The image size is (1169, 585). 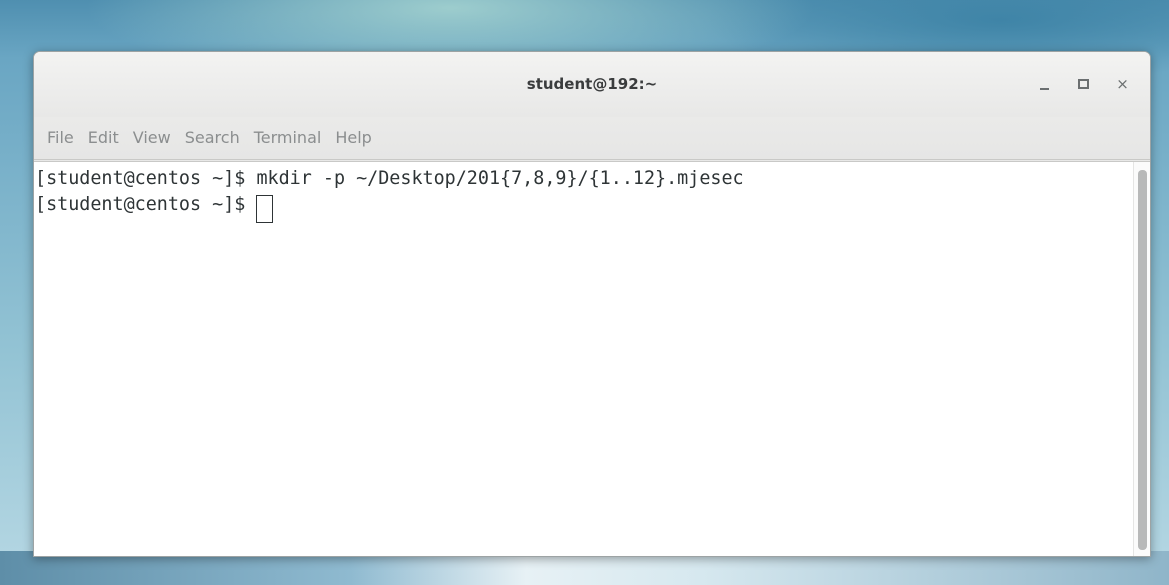 I want to click on window-controls: ×, so click(x=1083, y=84).